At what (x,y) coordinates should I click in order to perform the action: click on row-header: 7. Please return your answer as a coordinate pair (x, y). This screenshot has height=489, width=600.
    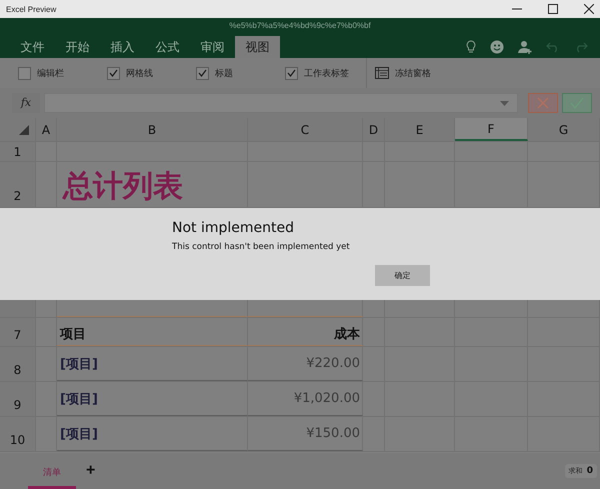
    Looking at the image, I should click on (18, 332).